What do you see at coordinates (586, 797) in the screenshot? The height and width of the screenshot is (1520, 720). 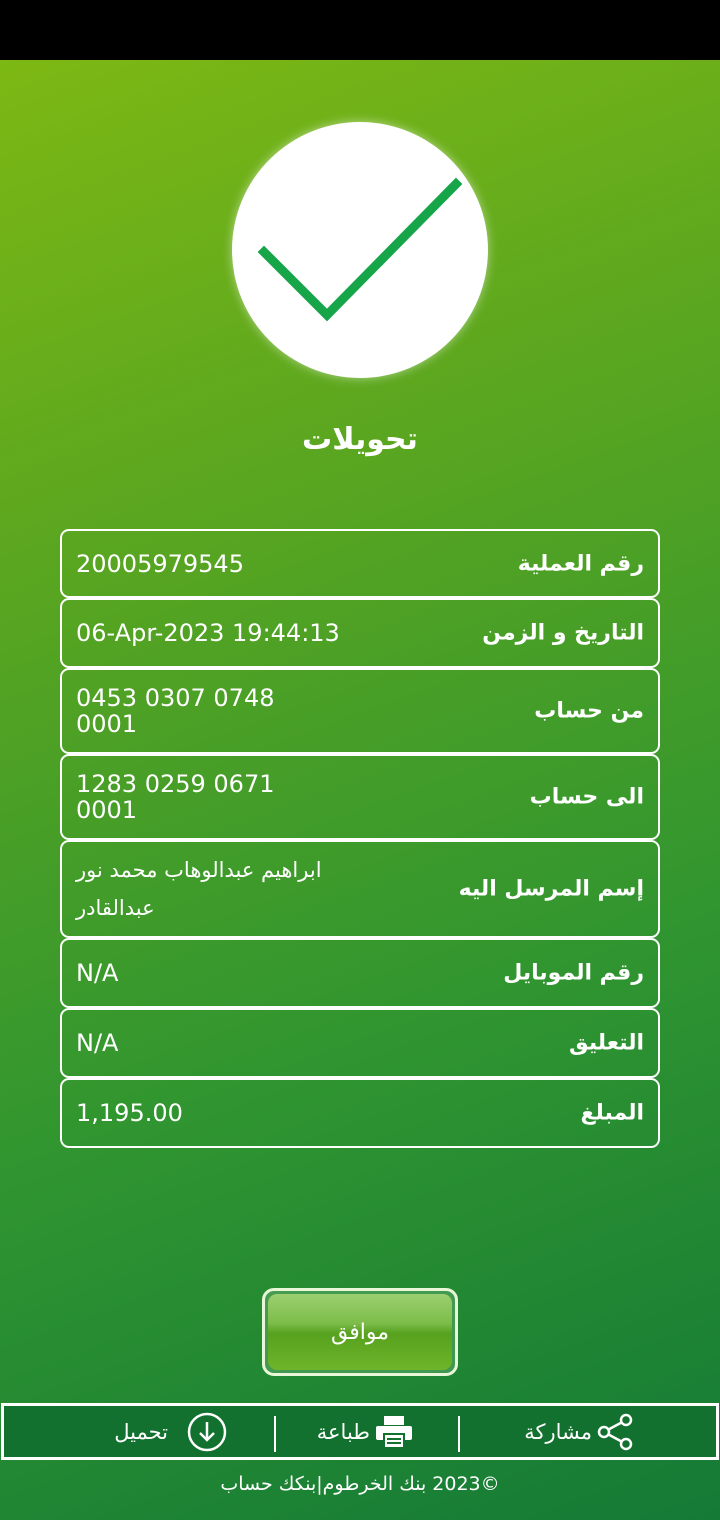 I see `detail-label: الى حساب` at bounding box center [586, 797].